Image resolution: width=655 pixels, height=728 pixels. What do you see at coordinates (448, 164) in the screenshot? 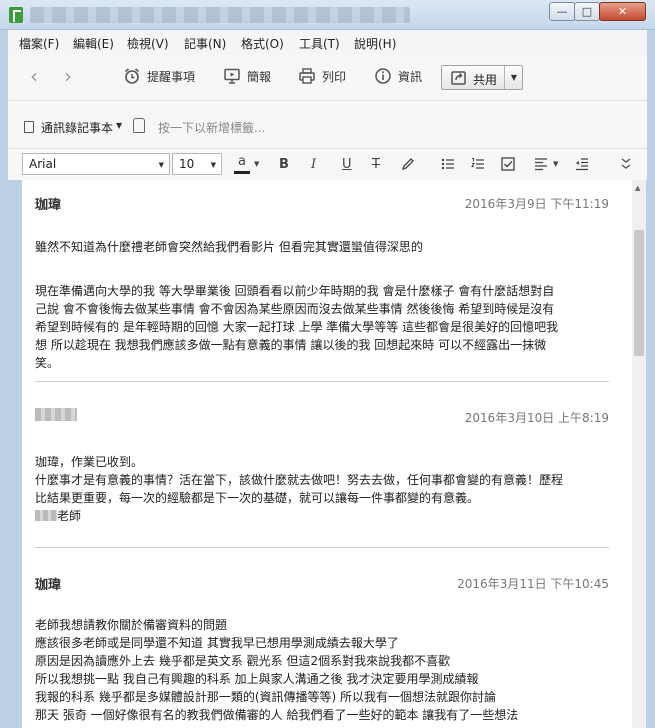
I see `bullet-list-icon` at bounding box center [448, 164].